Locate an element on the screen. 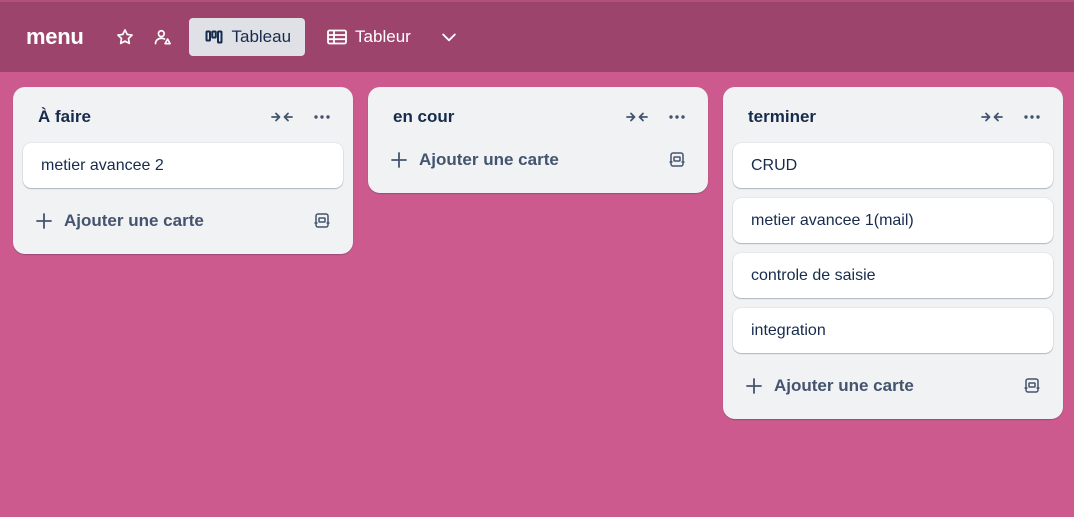 This screenshot has width=1074, height=517. list-title: À faire is located at coordinates (146, 117).